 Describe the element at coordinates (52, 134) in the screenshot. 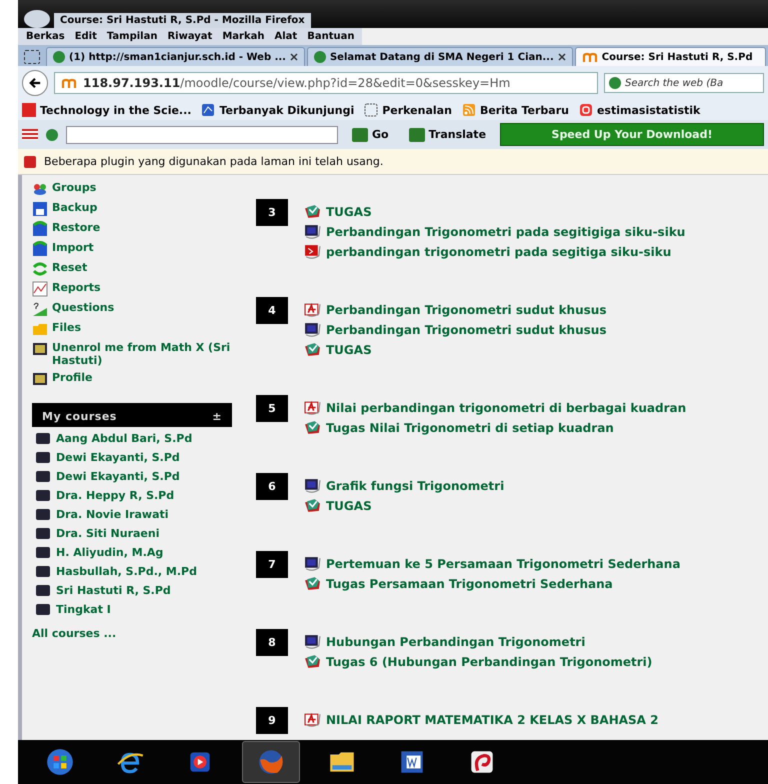

I see `toolbar-logo-icon` at that location.